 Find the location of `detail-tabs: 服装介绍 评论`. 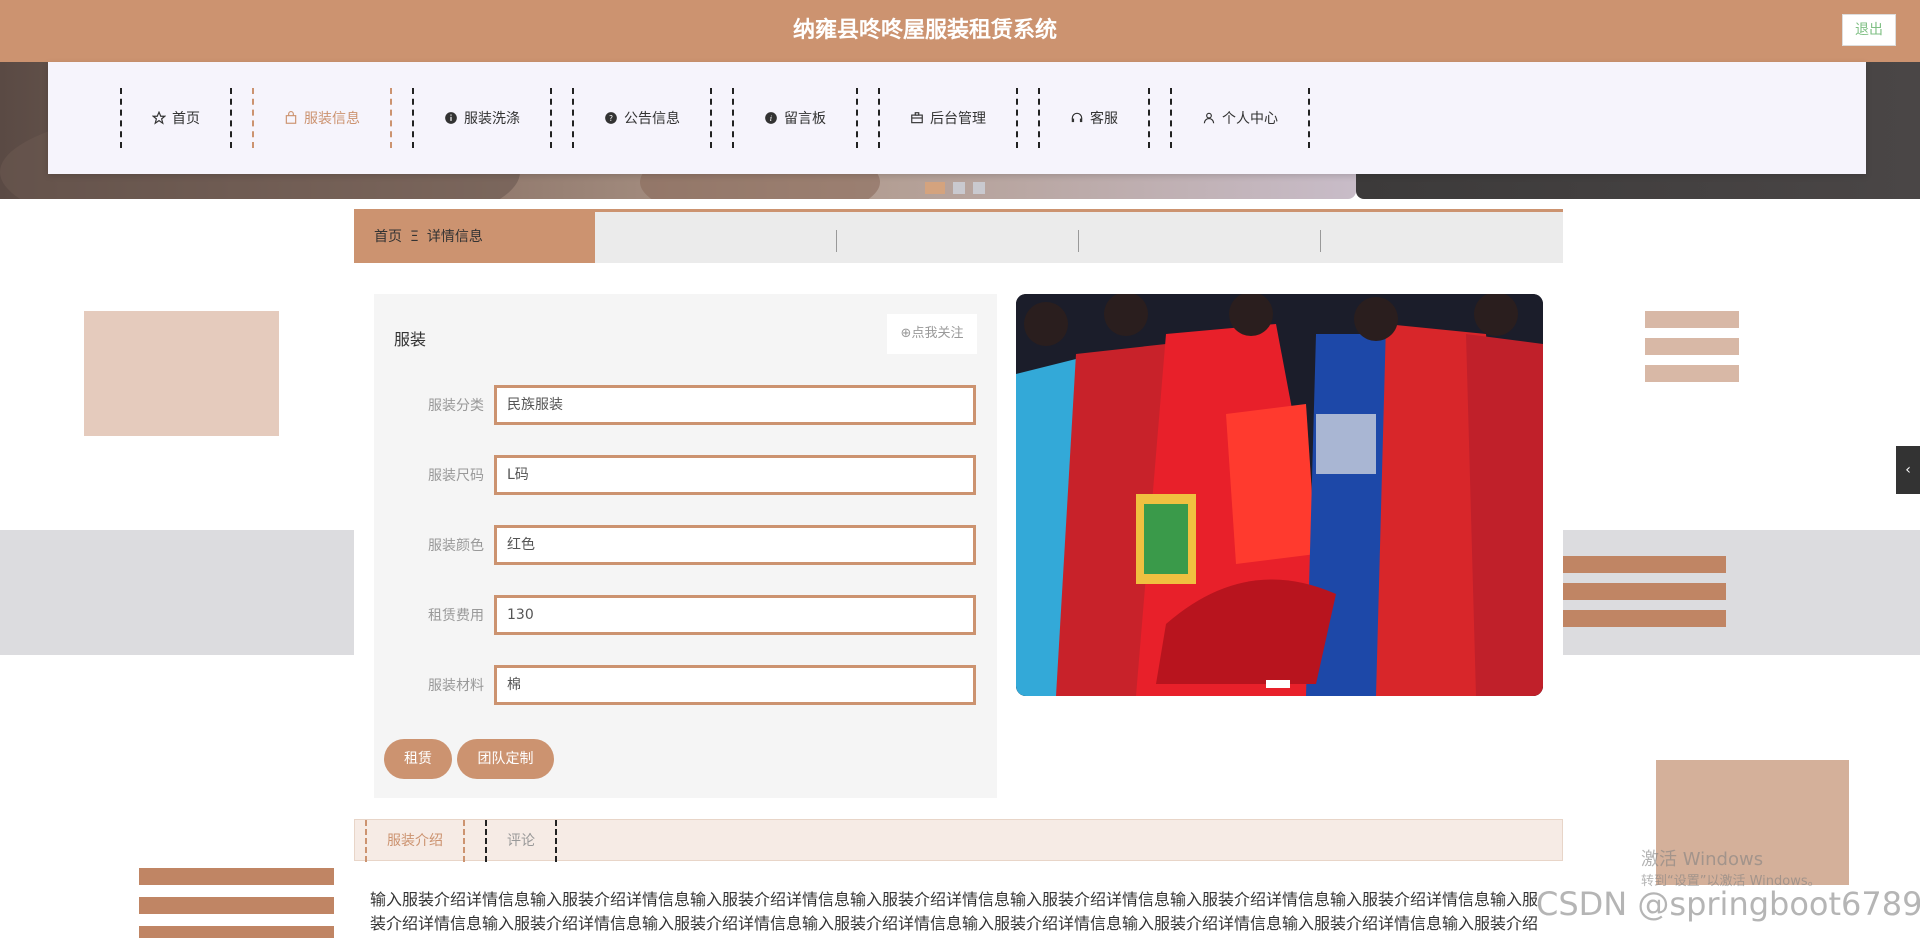

detail-tabs: 服装介绍 评论 is located at coordinates (958, 840).